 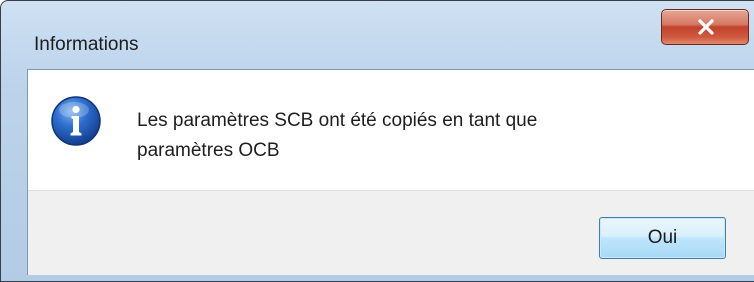 What do you see at coordinates (208, 150) in the screenshot?
I see `message-line-2: paramètres OCB` at bounding box center [208, 150].